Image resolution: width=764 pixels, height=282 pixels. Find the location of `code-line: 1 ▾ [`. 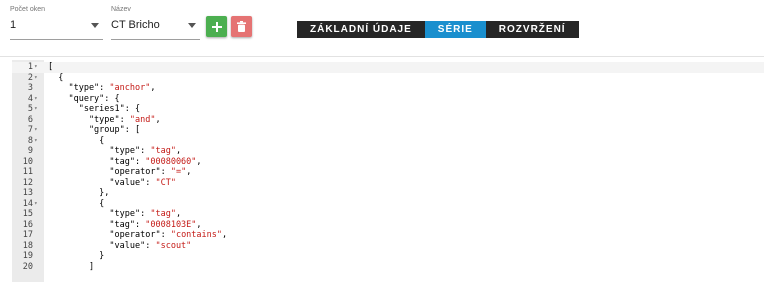

code-line: 1 ▾ [ is located at coordinates (388, 67).